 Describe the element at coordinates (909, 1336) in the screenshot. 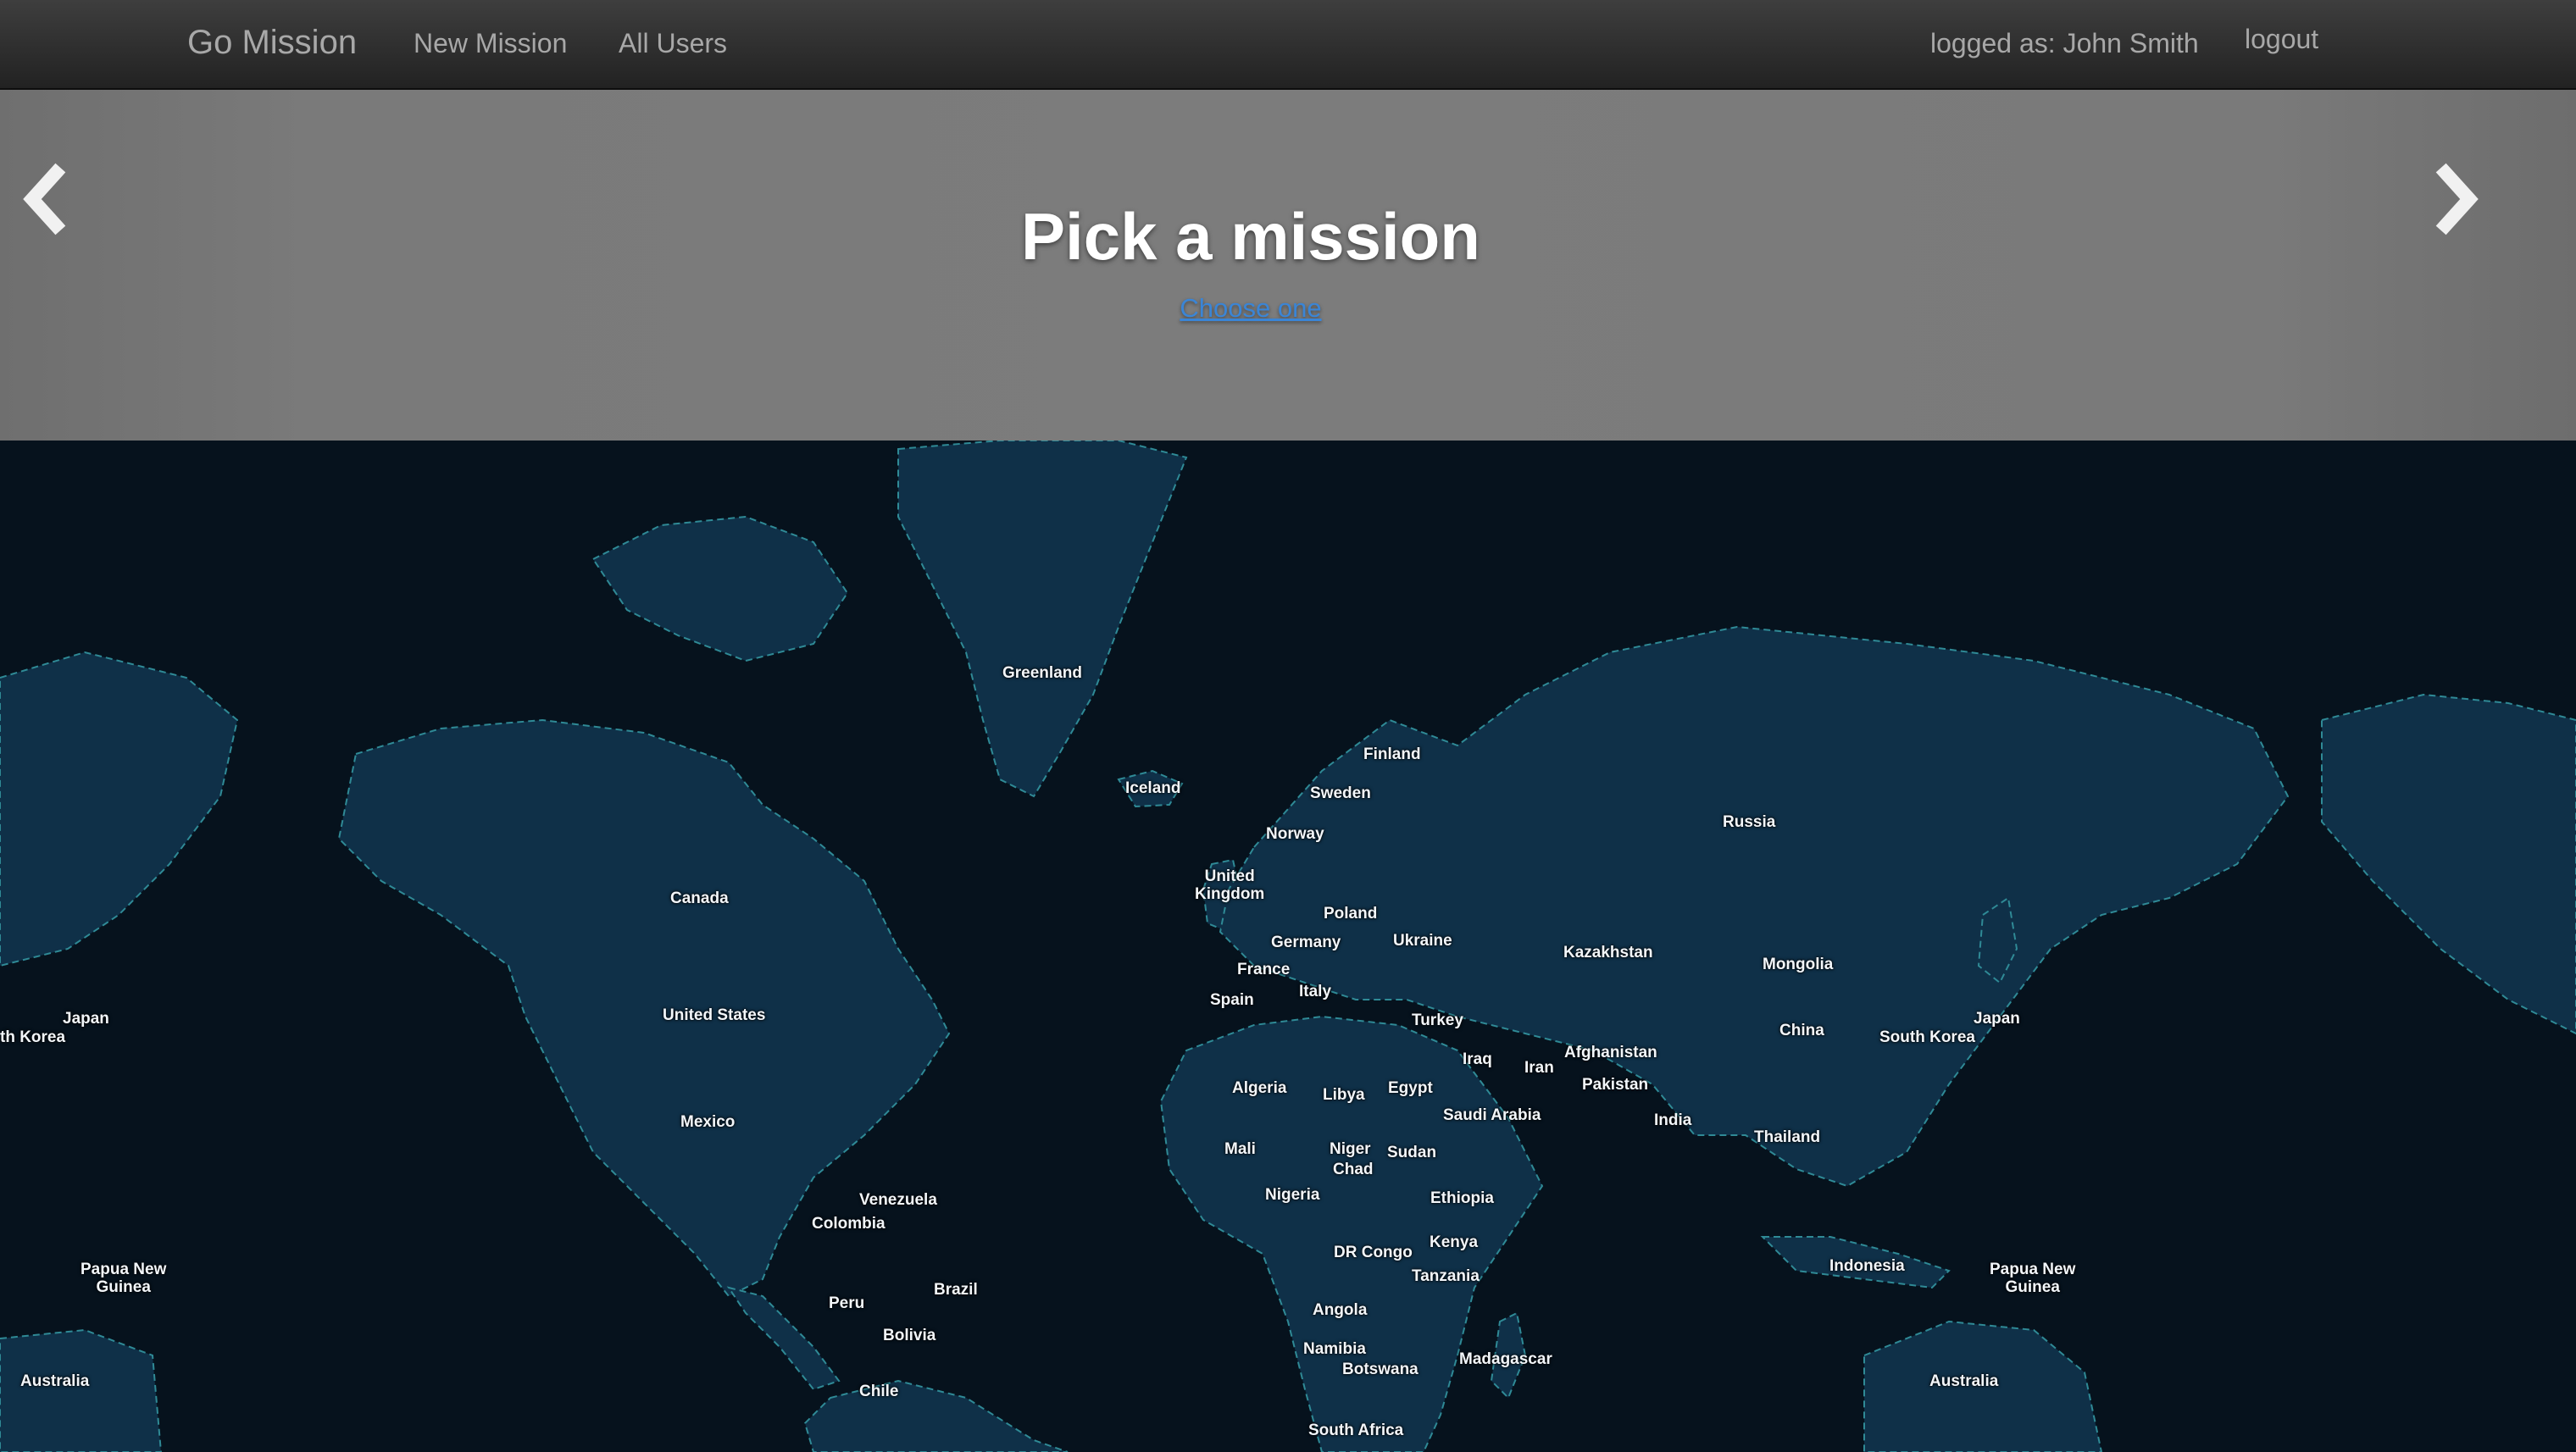

I see `country-label-bolivia: Bolivia` at that location.